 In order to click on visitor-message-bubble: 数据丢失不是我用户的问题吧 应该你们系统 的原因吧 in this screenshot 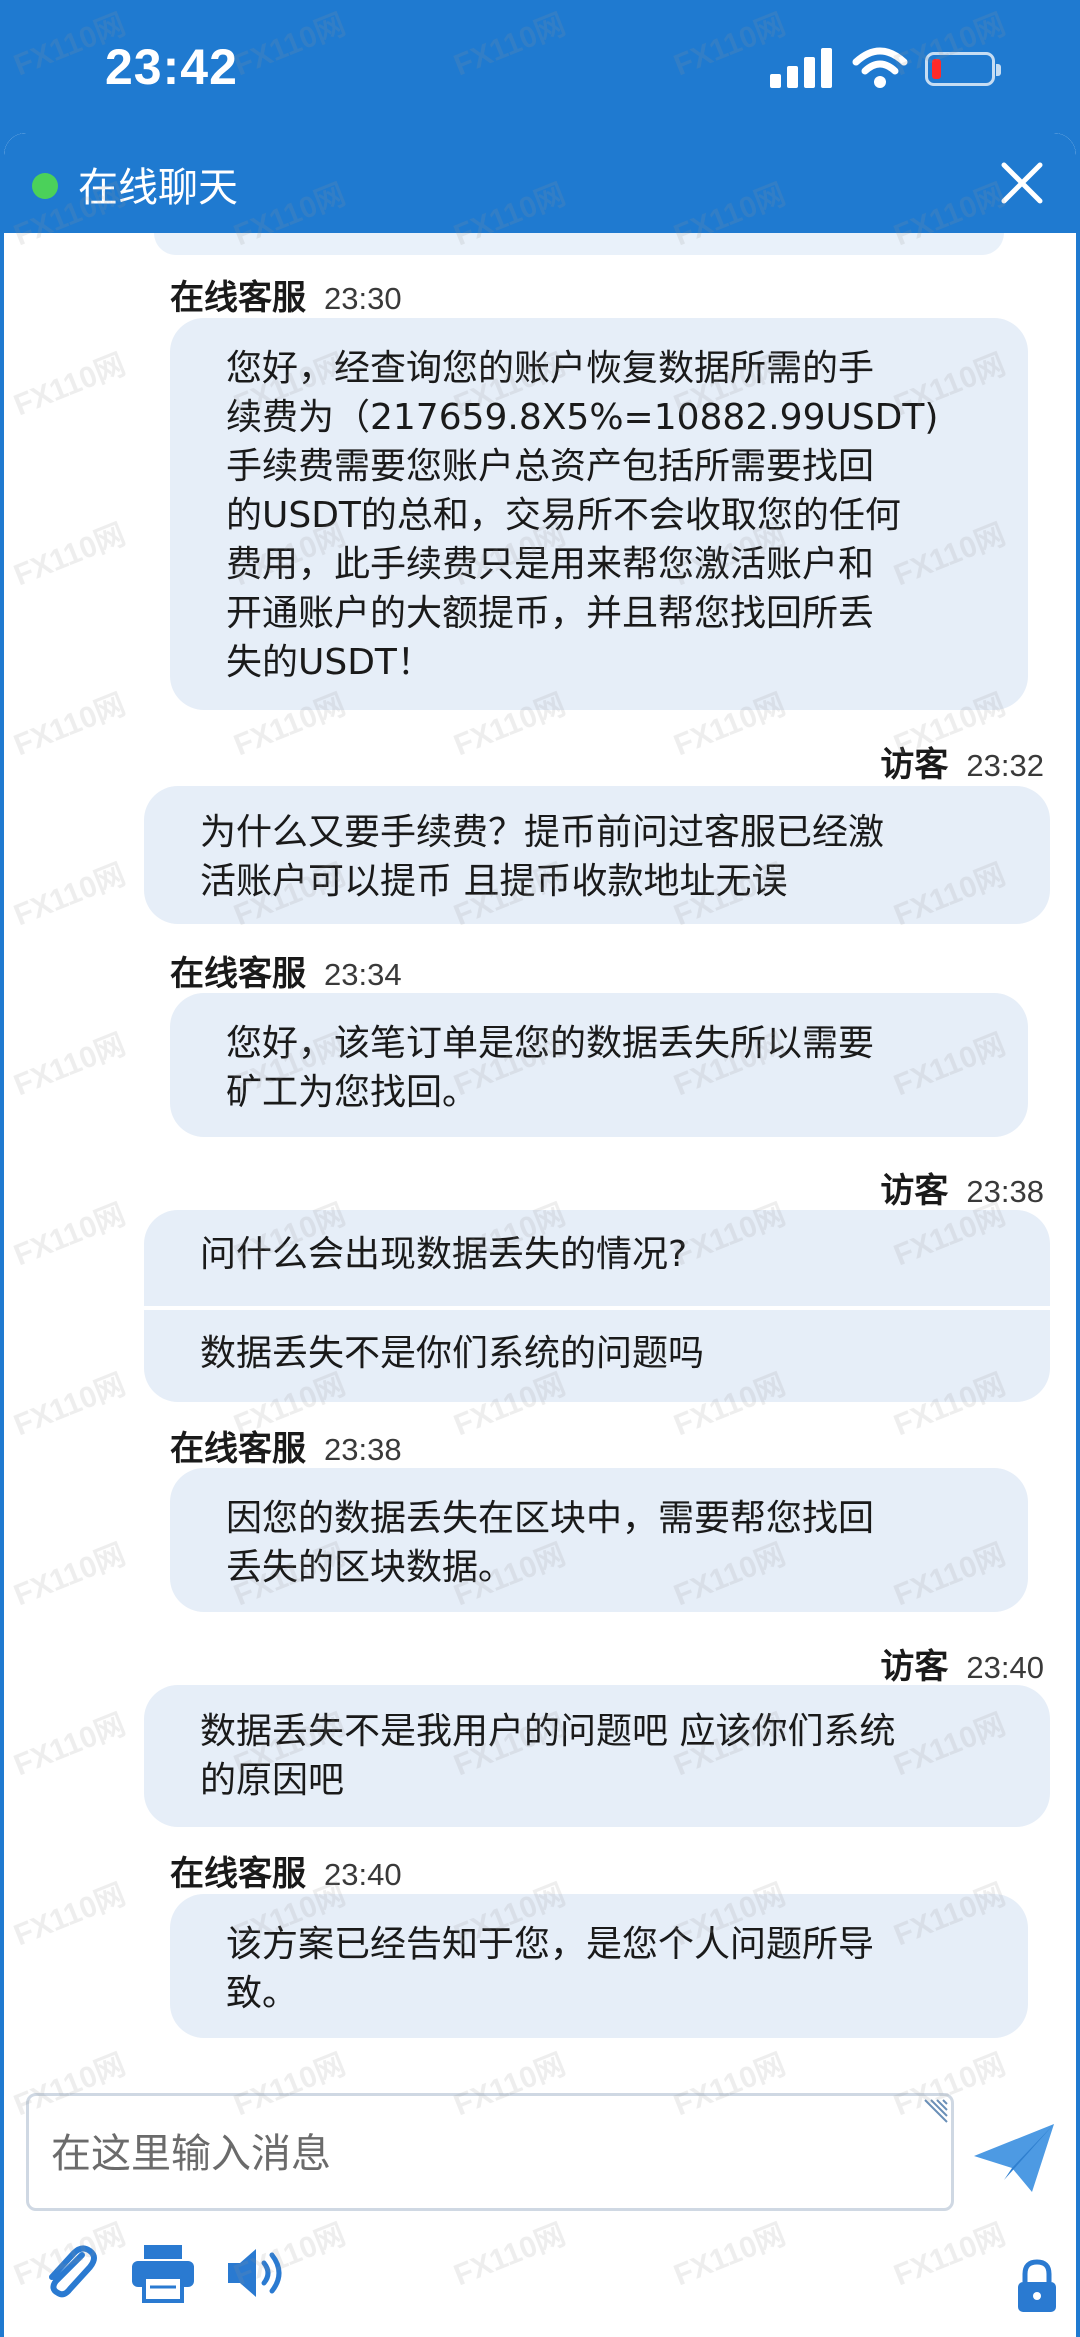, I will do `click(597, 1756)`.